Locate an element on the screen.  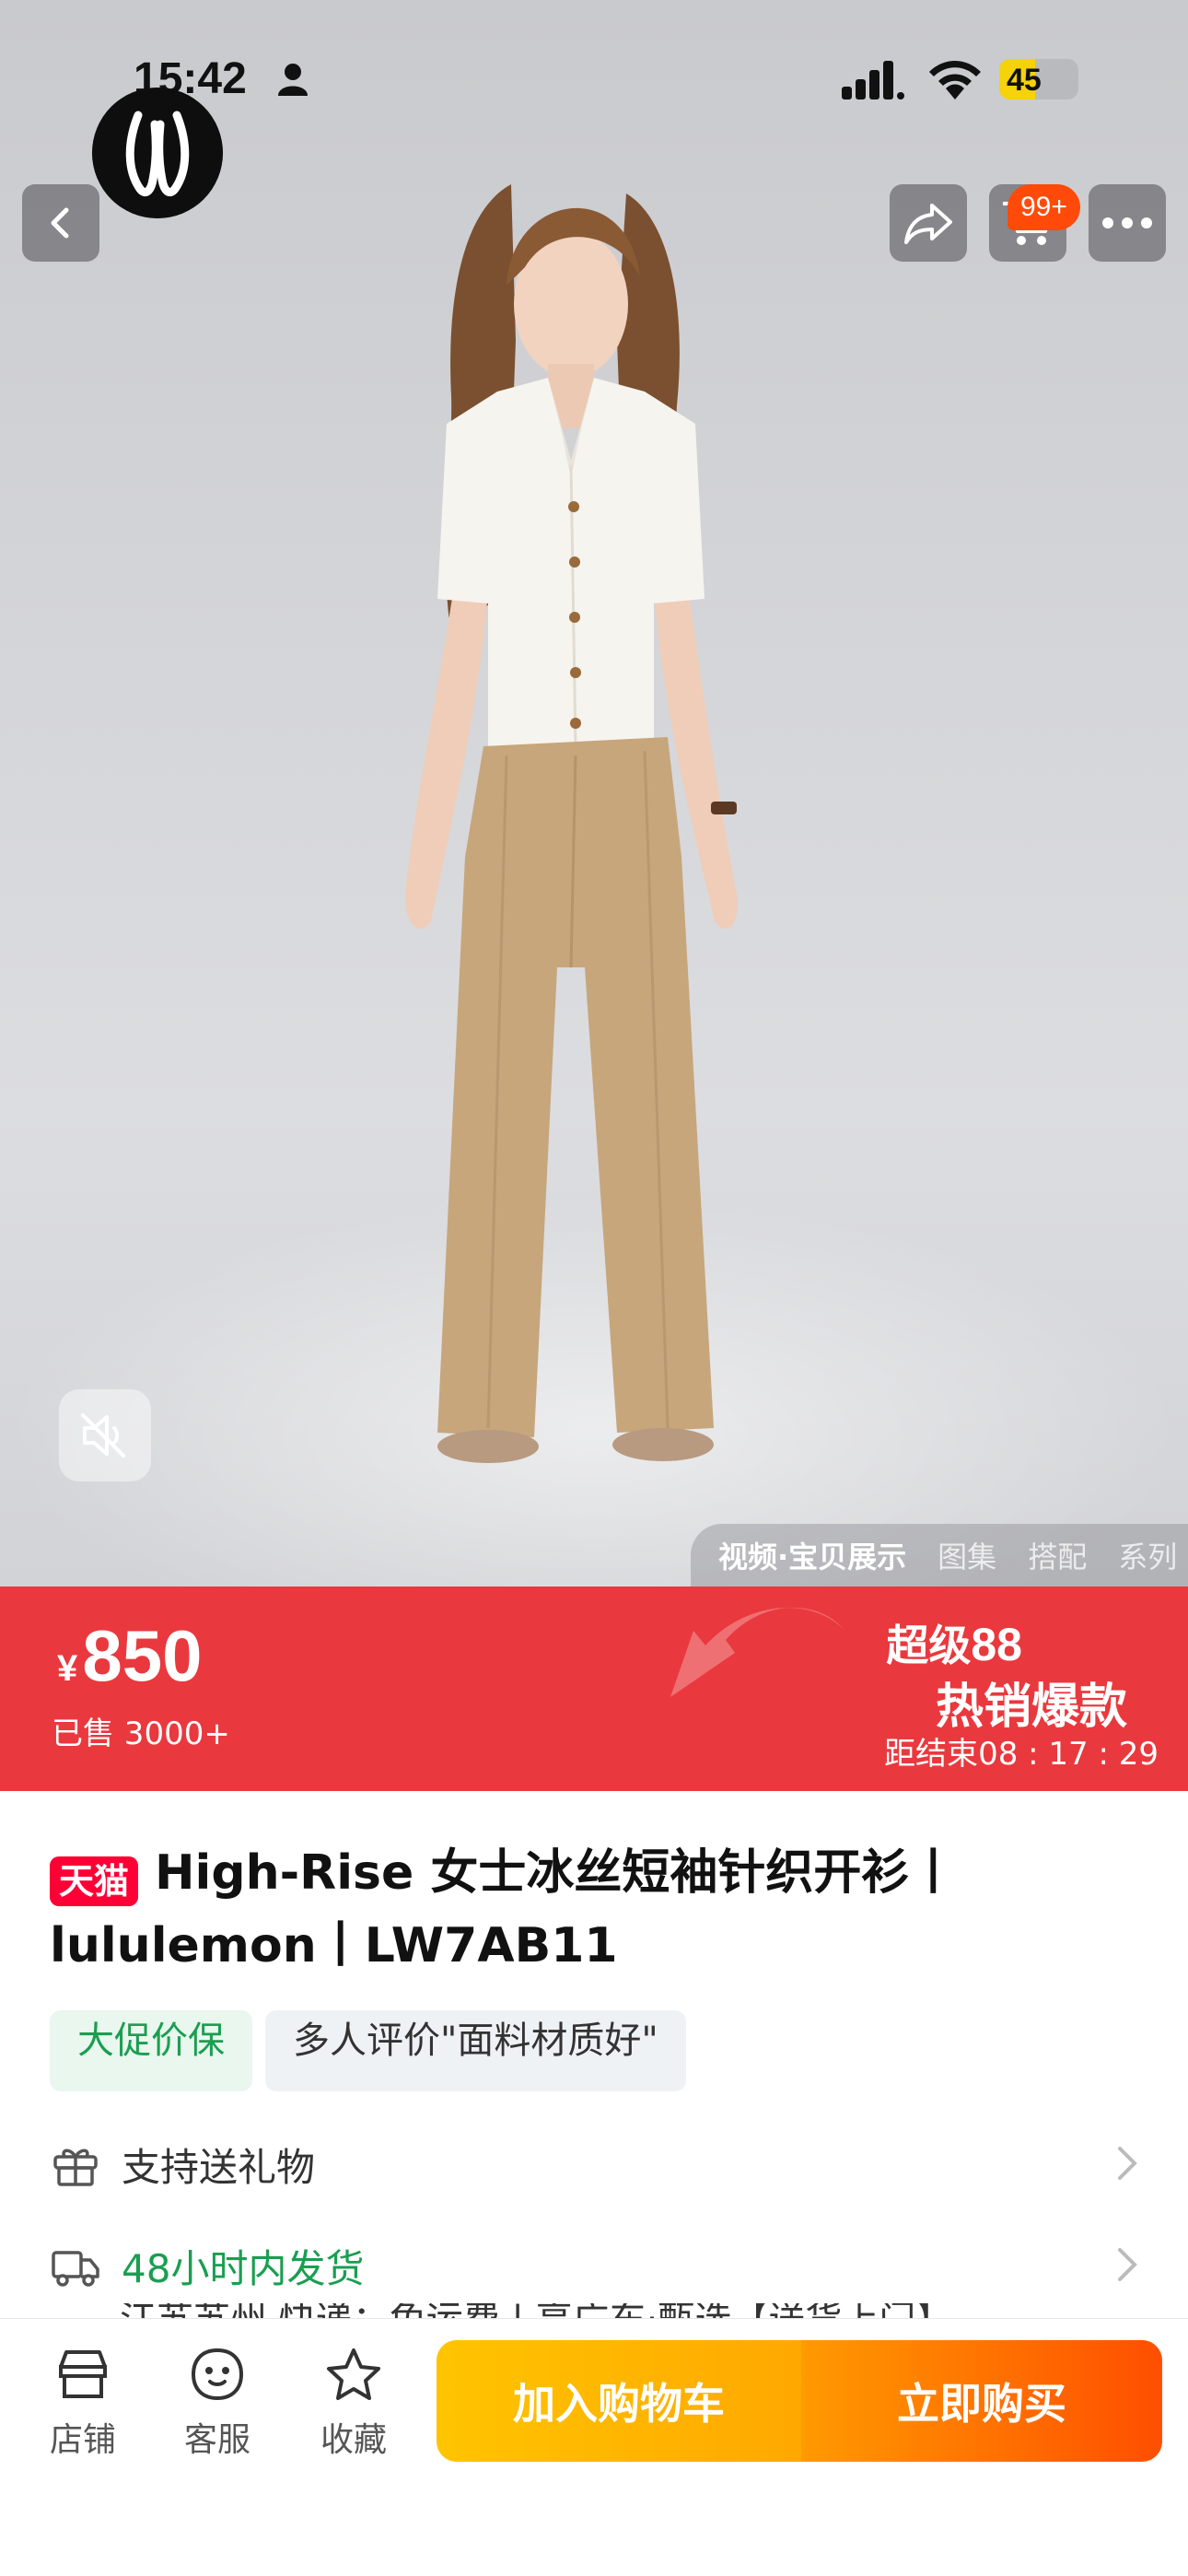
star-icon is located at coordinates (353, 2374).